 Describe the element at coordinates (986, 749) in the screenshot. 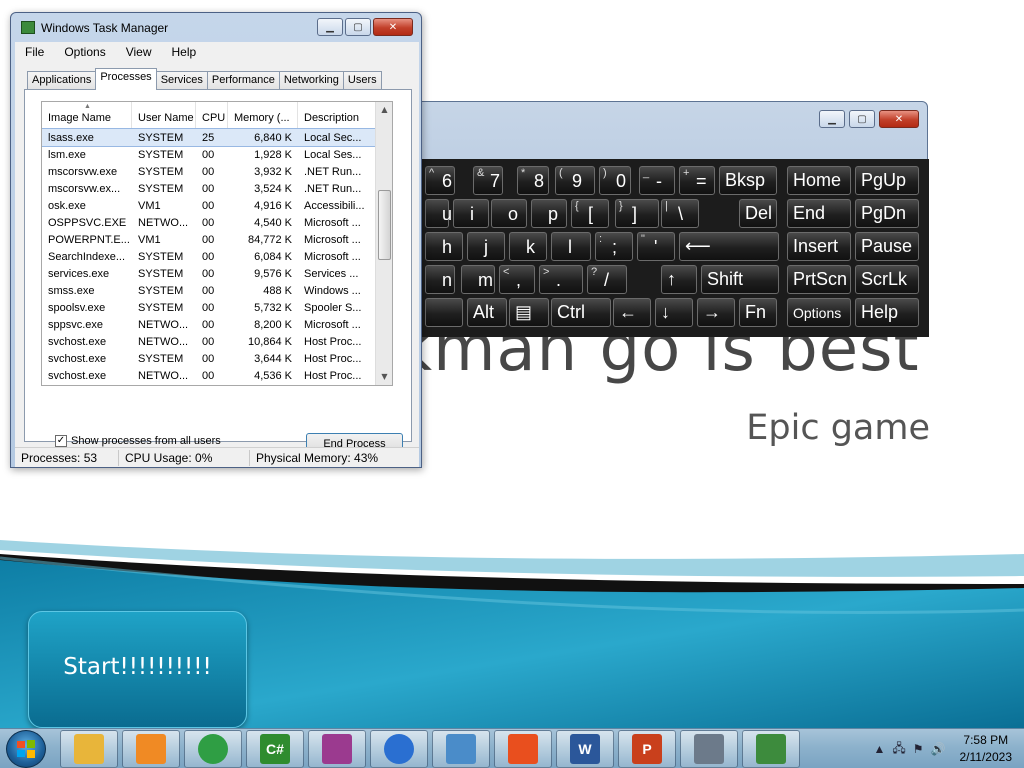

I see `clock: 7:58 PM 2/11/2023` at that location.